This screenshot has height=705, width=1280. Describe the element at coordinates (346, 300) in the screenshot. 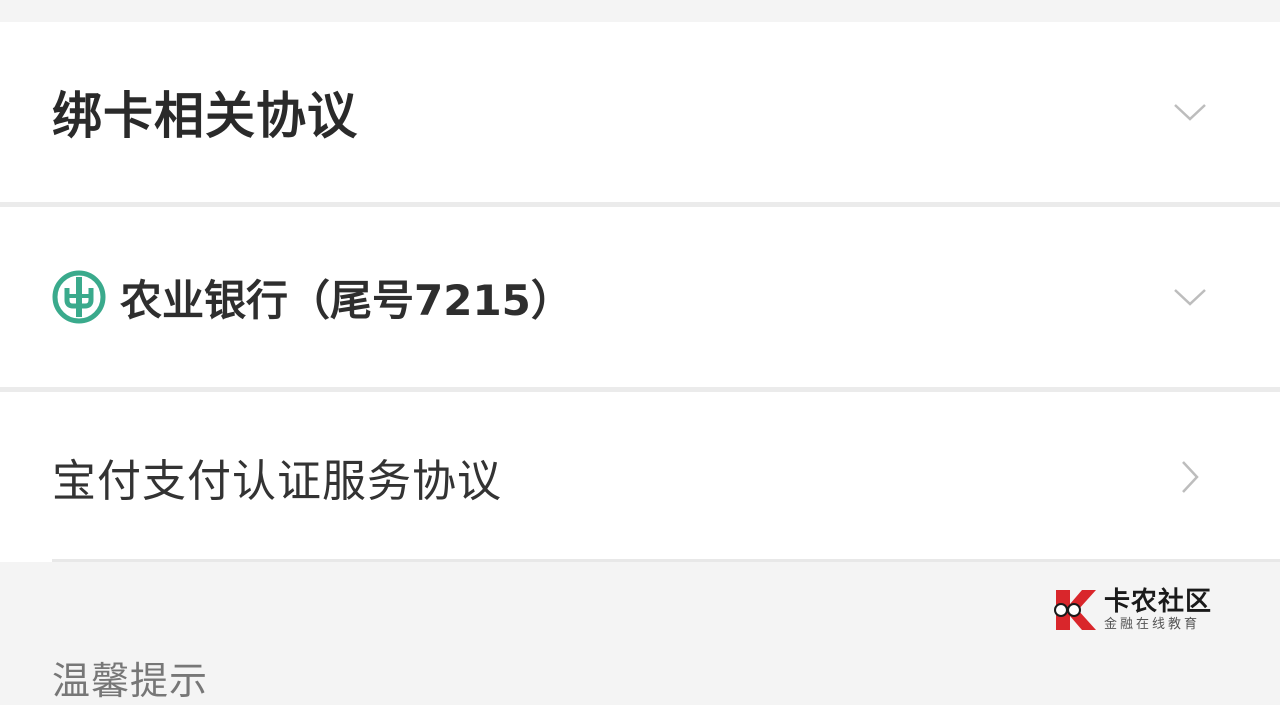

I see `bank-name: 农业银行（尾号7215）` at that location.